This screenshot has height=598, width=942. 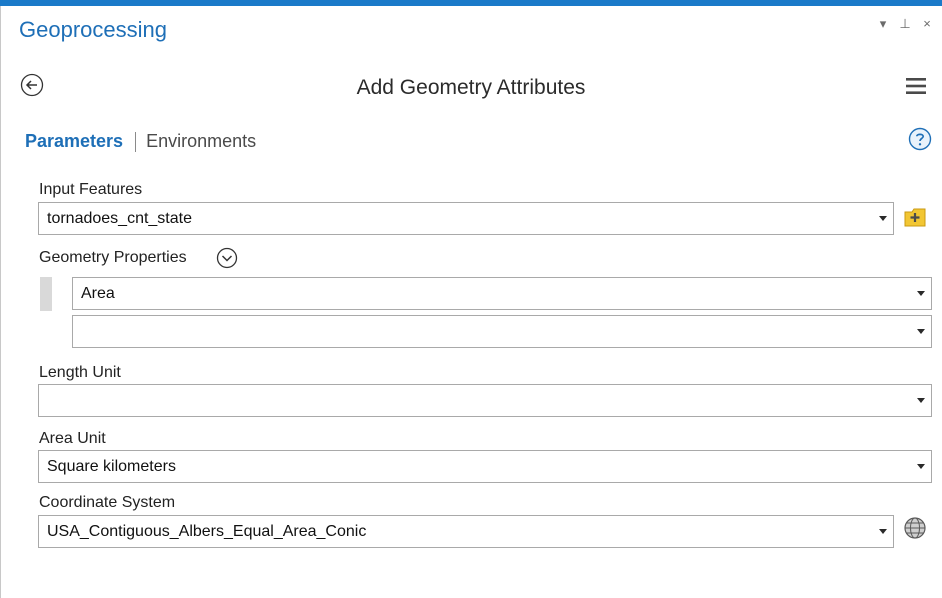 What do you see at coordinates (201, 141) in the screenshot?
I see `tab-environments: Environments` at bounding box center [201, 141].